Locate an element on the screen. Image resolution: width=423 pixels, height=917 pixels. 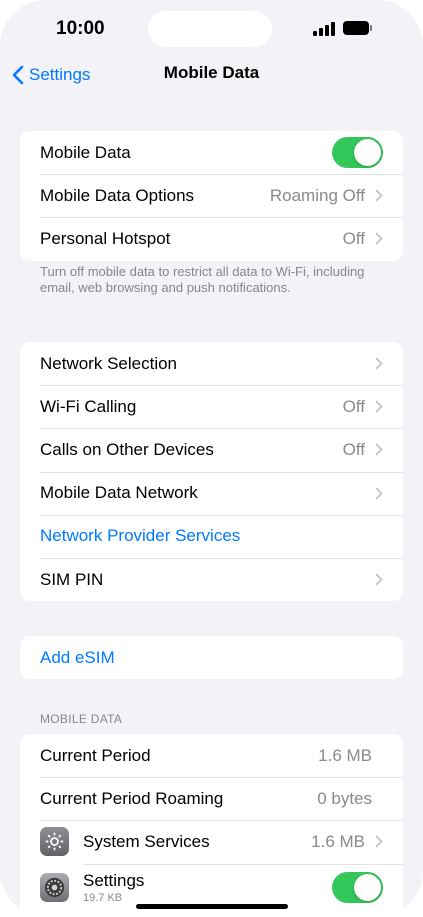
calls-other-devices-label: Calls on Other Devices is located at coordinates (127, 449).